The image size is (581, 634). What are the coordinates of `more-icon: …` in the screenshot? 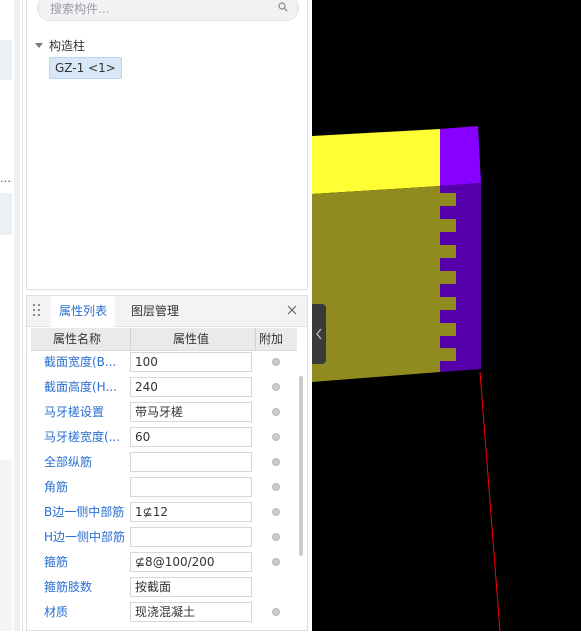 It's located at (5, 178).